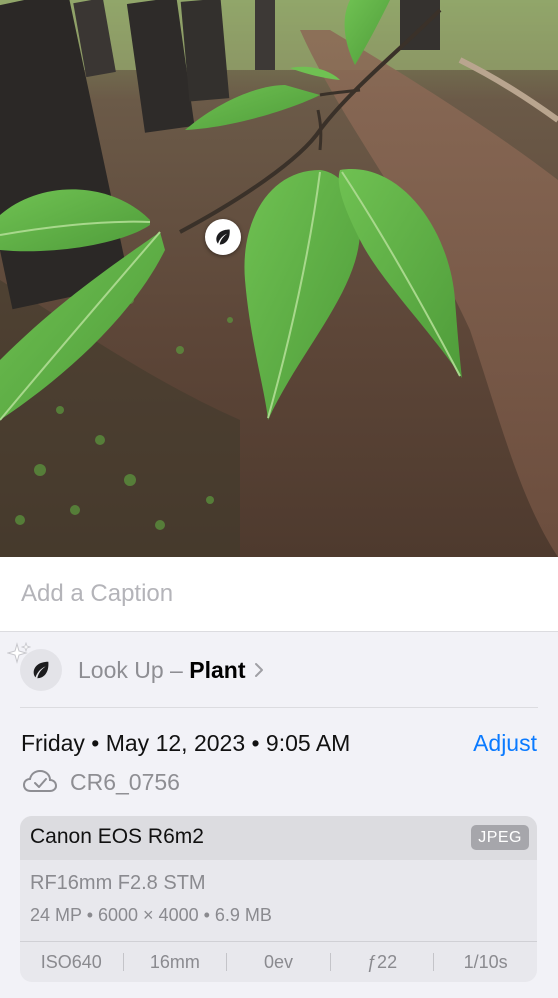 The image size is (558, 998). I want to click on visual-lookup-badge, so click(223, 237).